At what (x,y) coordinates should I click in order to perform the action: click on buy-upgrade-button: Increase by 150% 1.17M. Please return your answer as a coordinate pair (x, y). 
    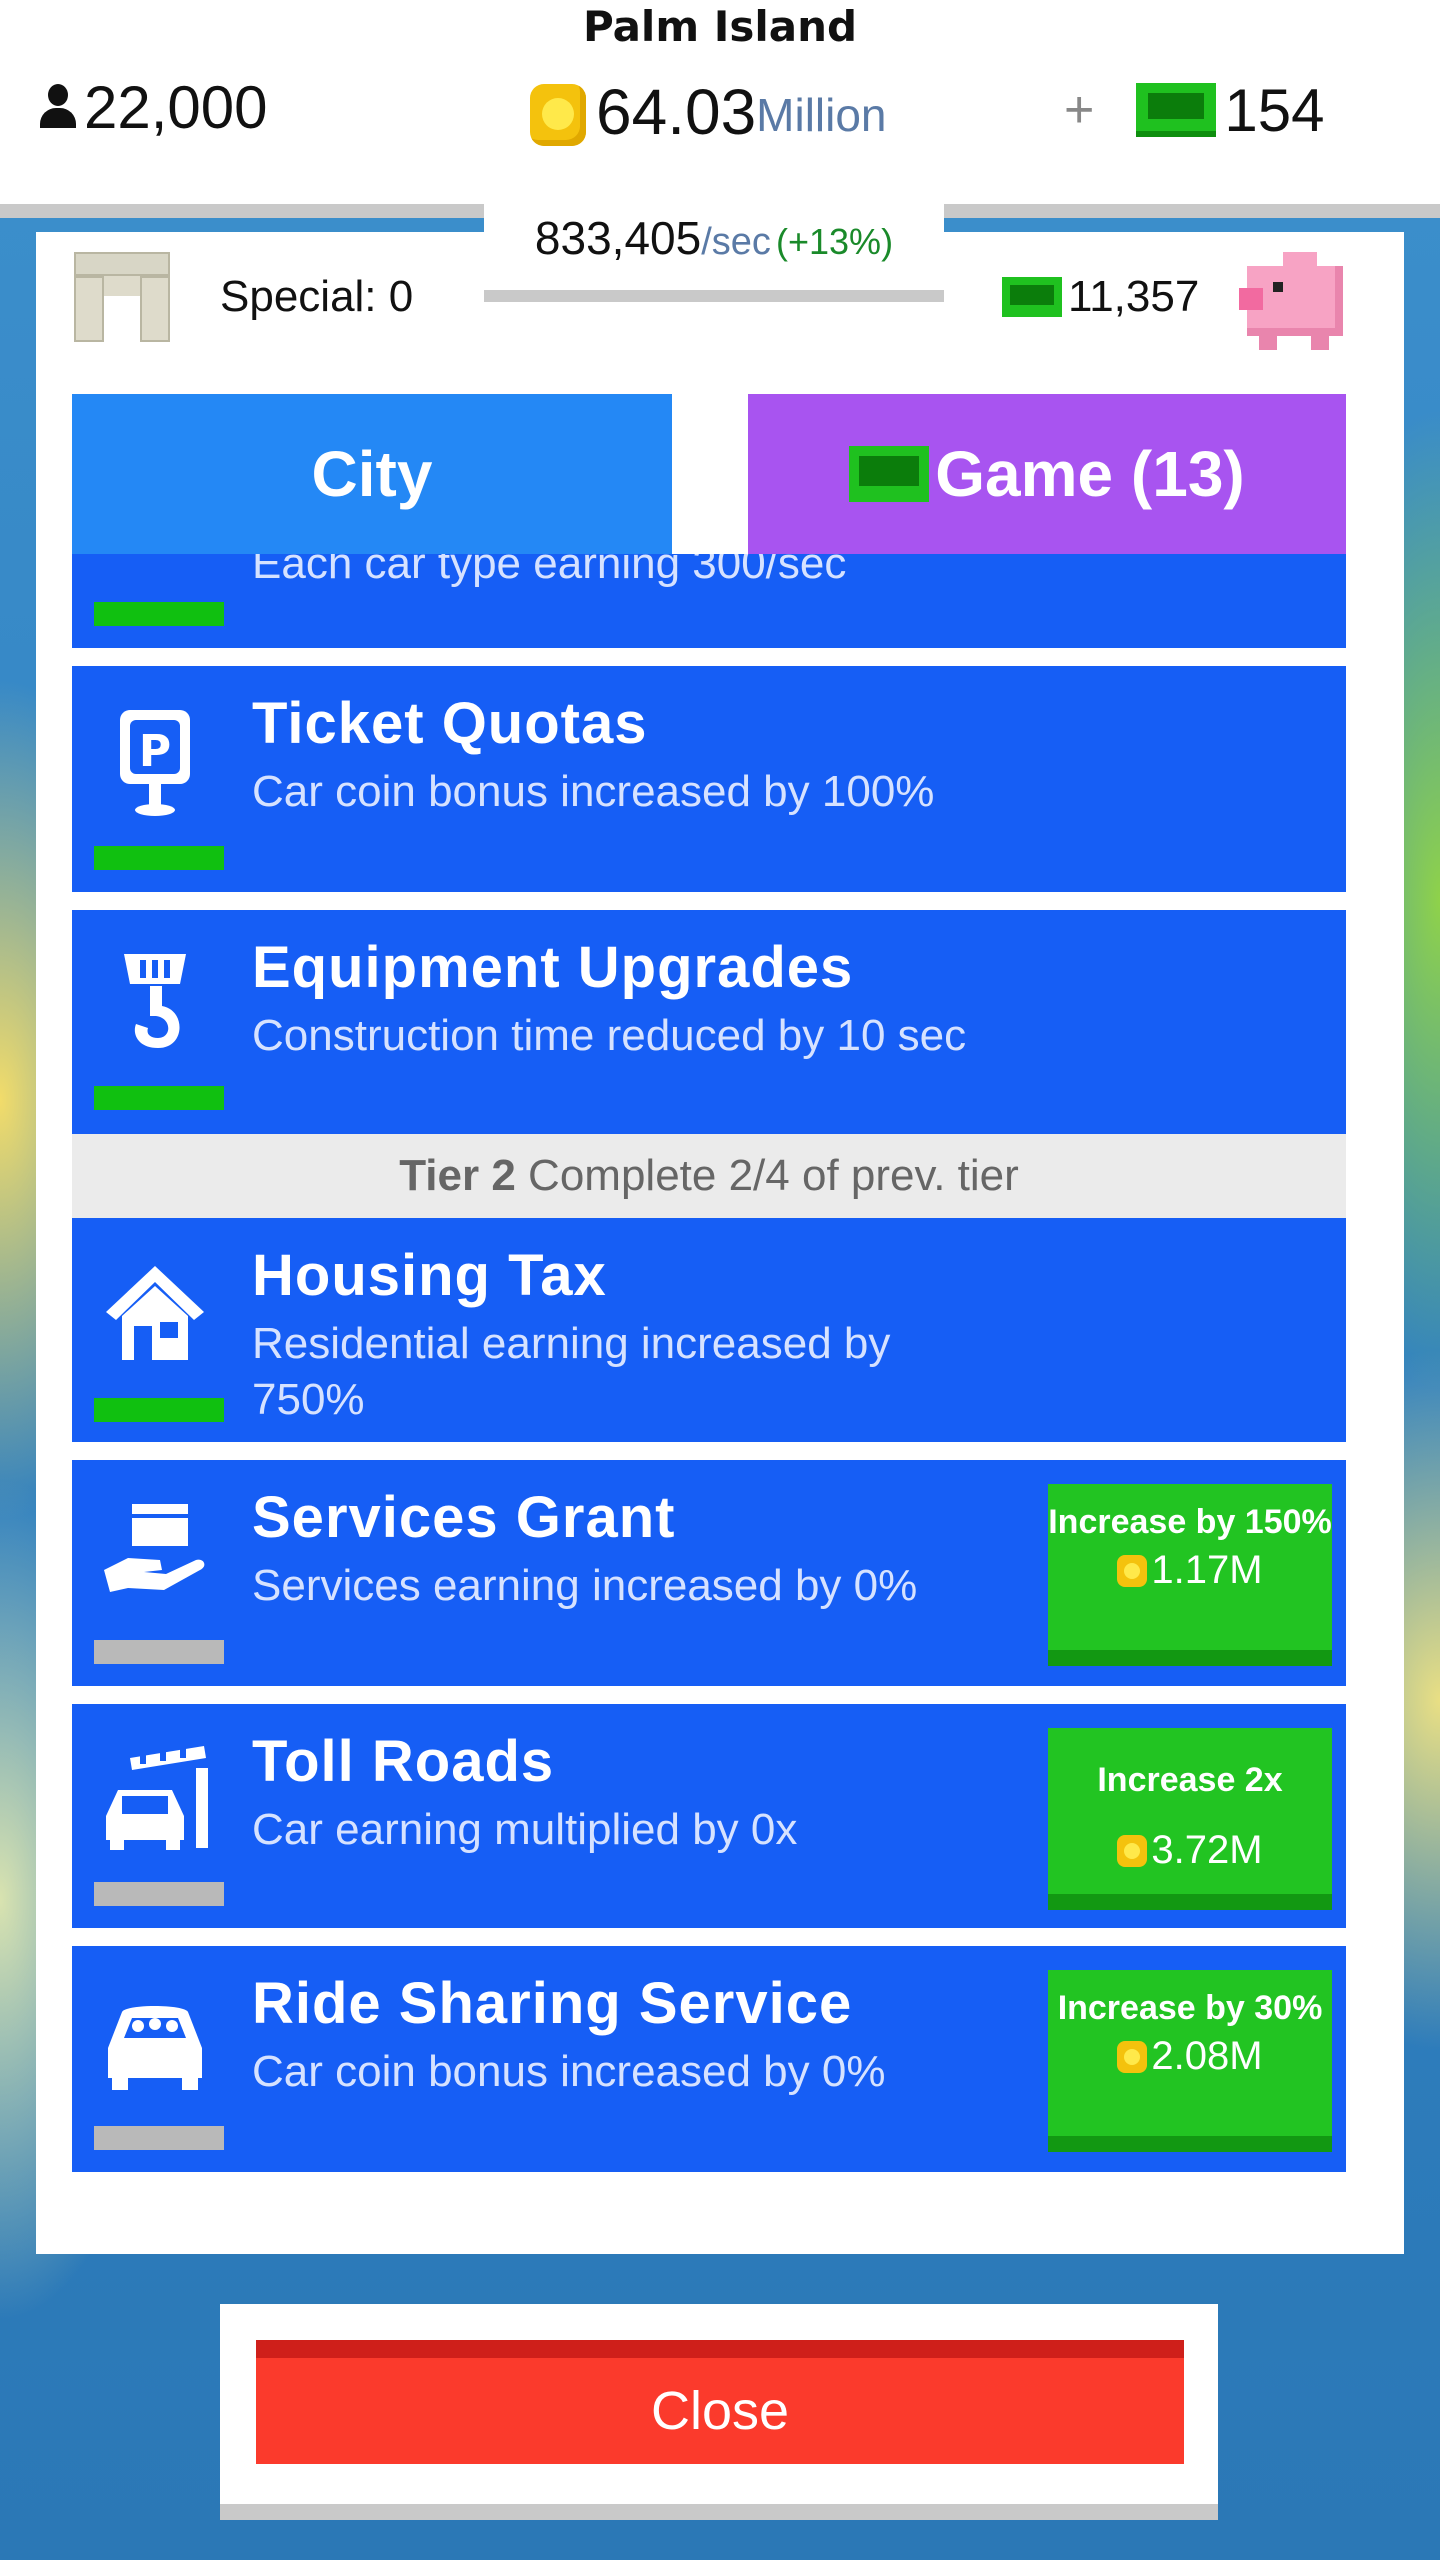
    Looking at the image, I should click on (1190, 1575).